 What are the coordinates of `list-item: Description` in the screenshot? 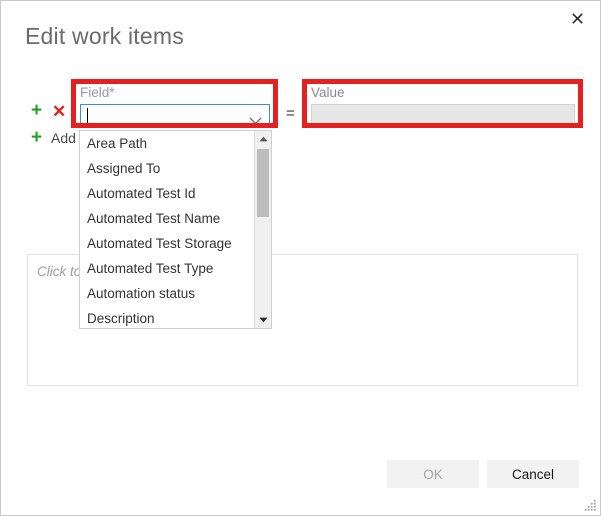 It's located at (167, 317).